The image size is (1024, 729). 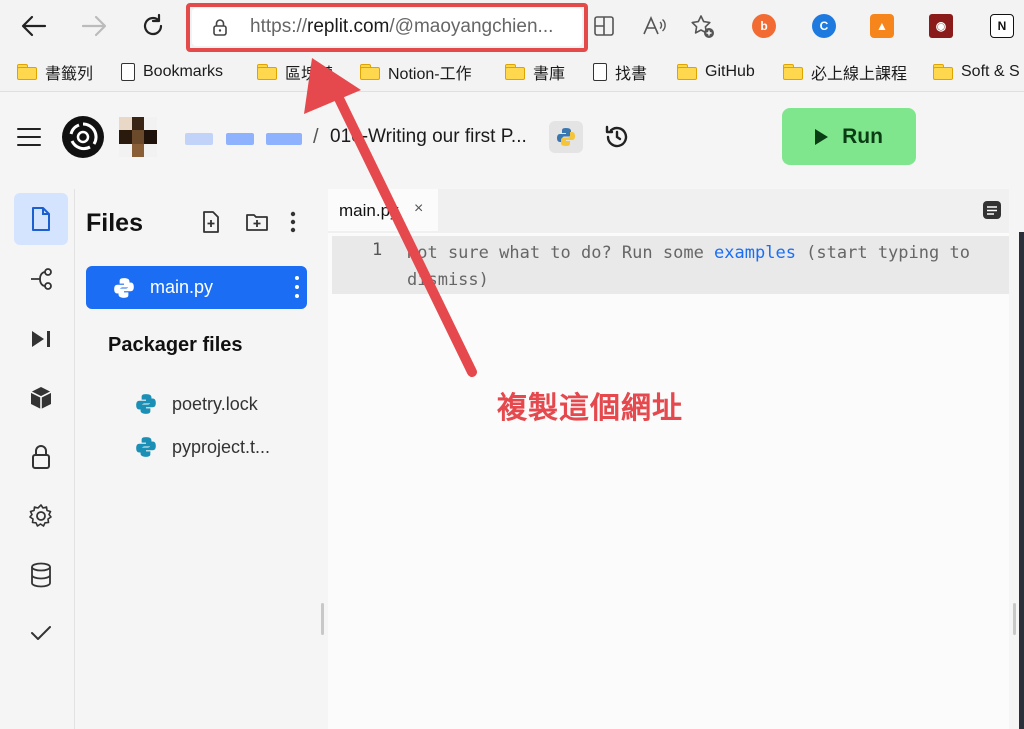 I want to click on bookmark-label: Notion-工作, so click(x=430, y=74).